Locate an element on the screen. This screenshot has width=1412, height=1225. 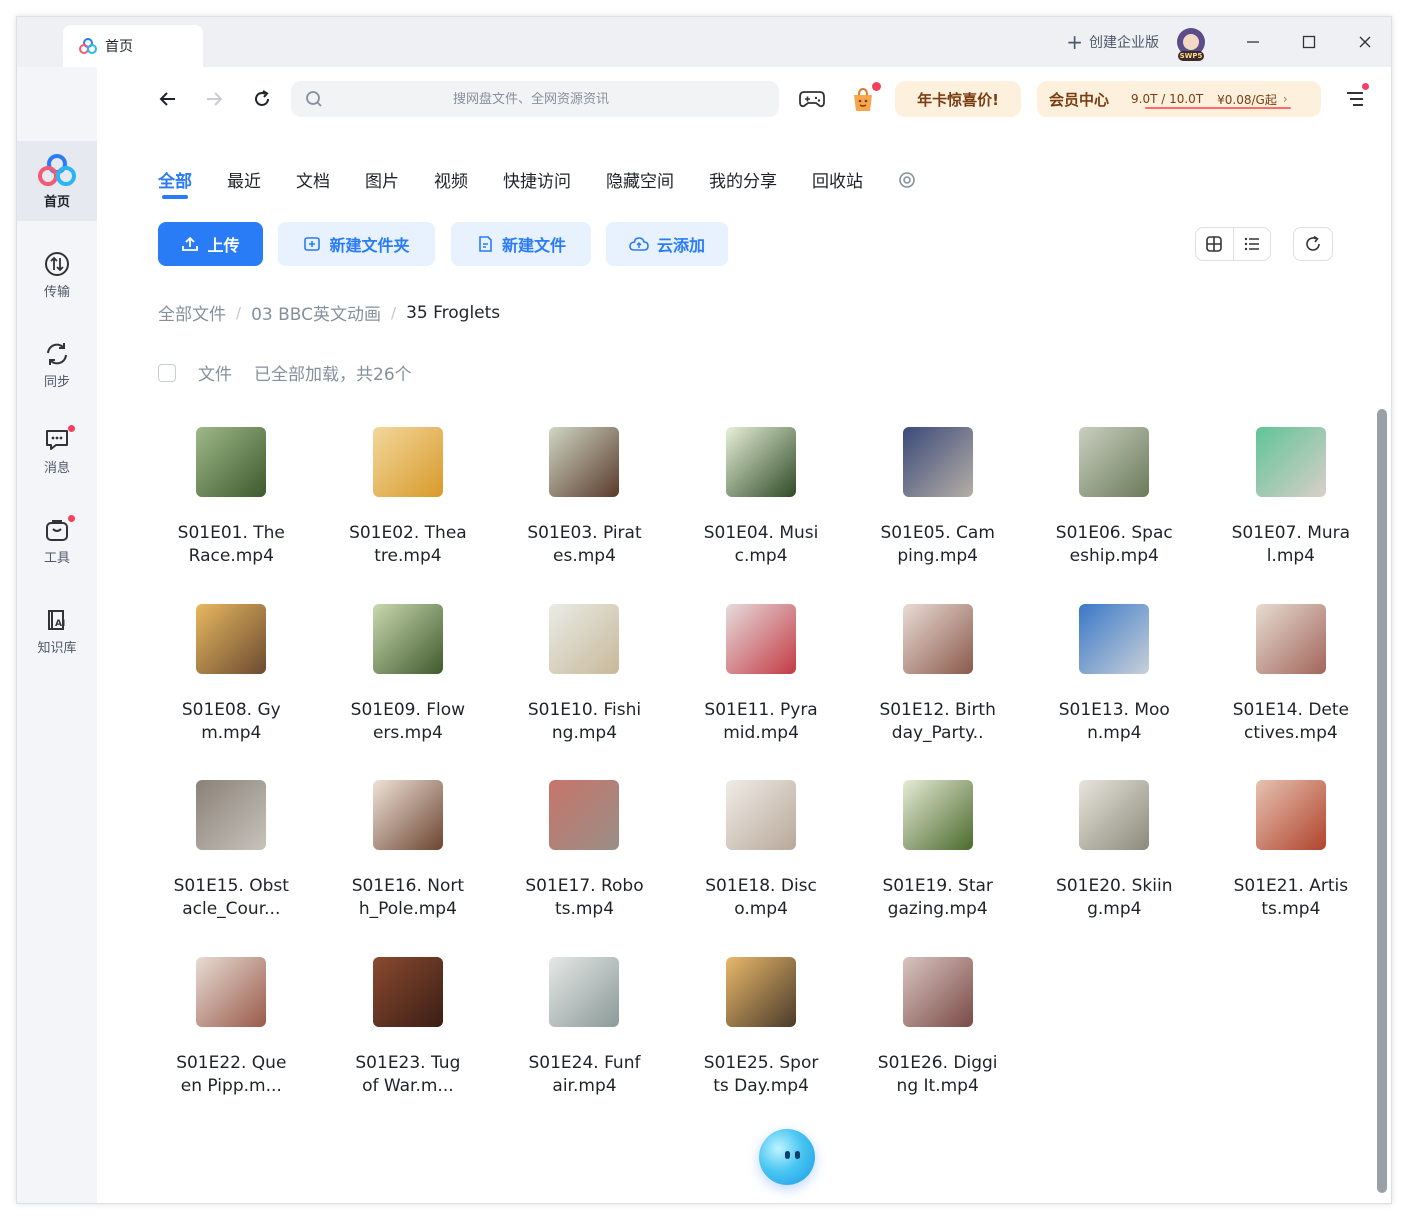
sidebar-item-sync: 同步 is located at coordinates (57, 365).